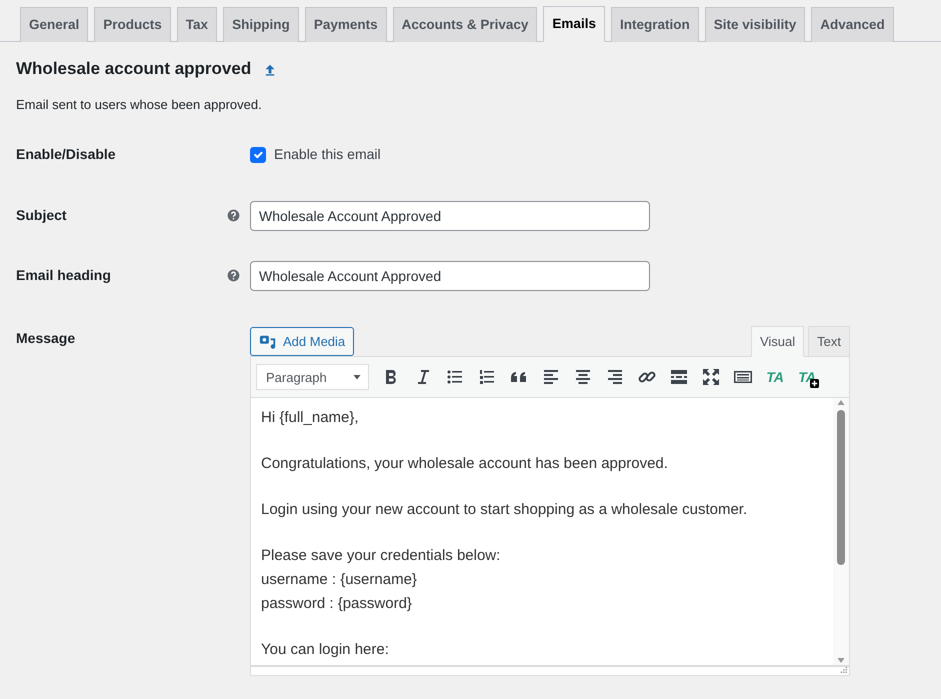  Describe the element at coordinates (197, 24) in the screenshot. I see `settings-tab: Tax` at that location.